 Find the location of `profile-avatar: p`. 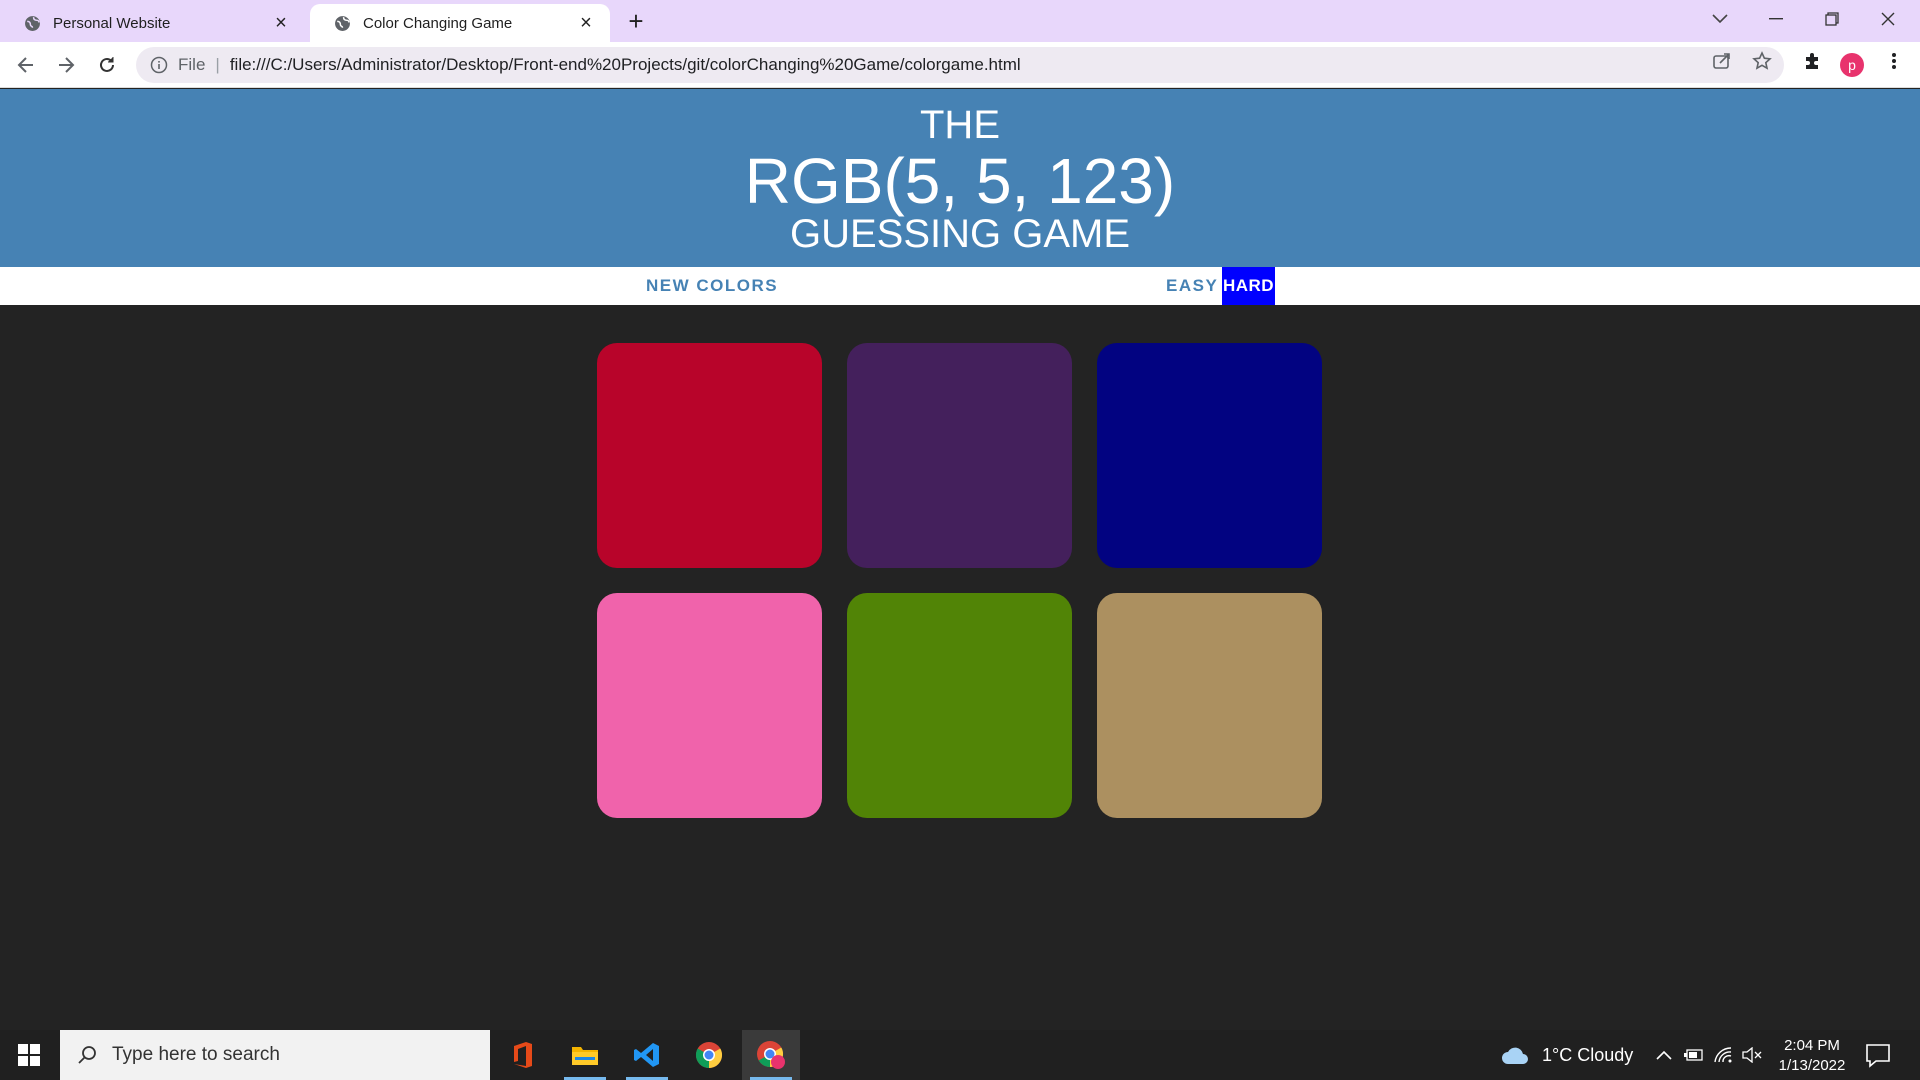

profile-avatar: p is located at coordinates (1852, 65).